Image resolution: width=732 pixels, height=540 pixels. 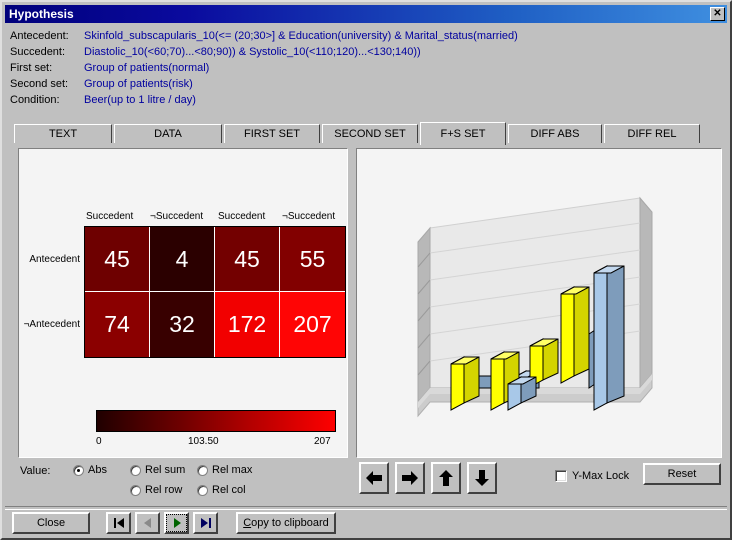 What do you see at coordinates (368, 84) in the screenshot?
I see `info-row-second-set: Second set: Group of patients(risk)` at bounding box center [368, 84].